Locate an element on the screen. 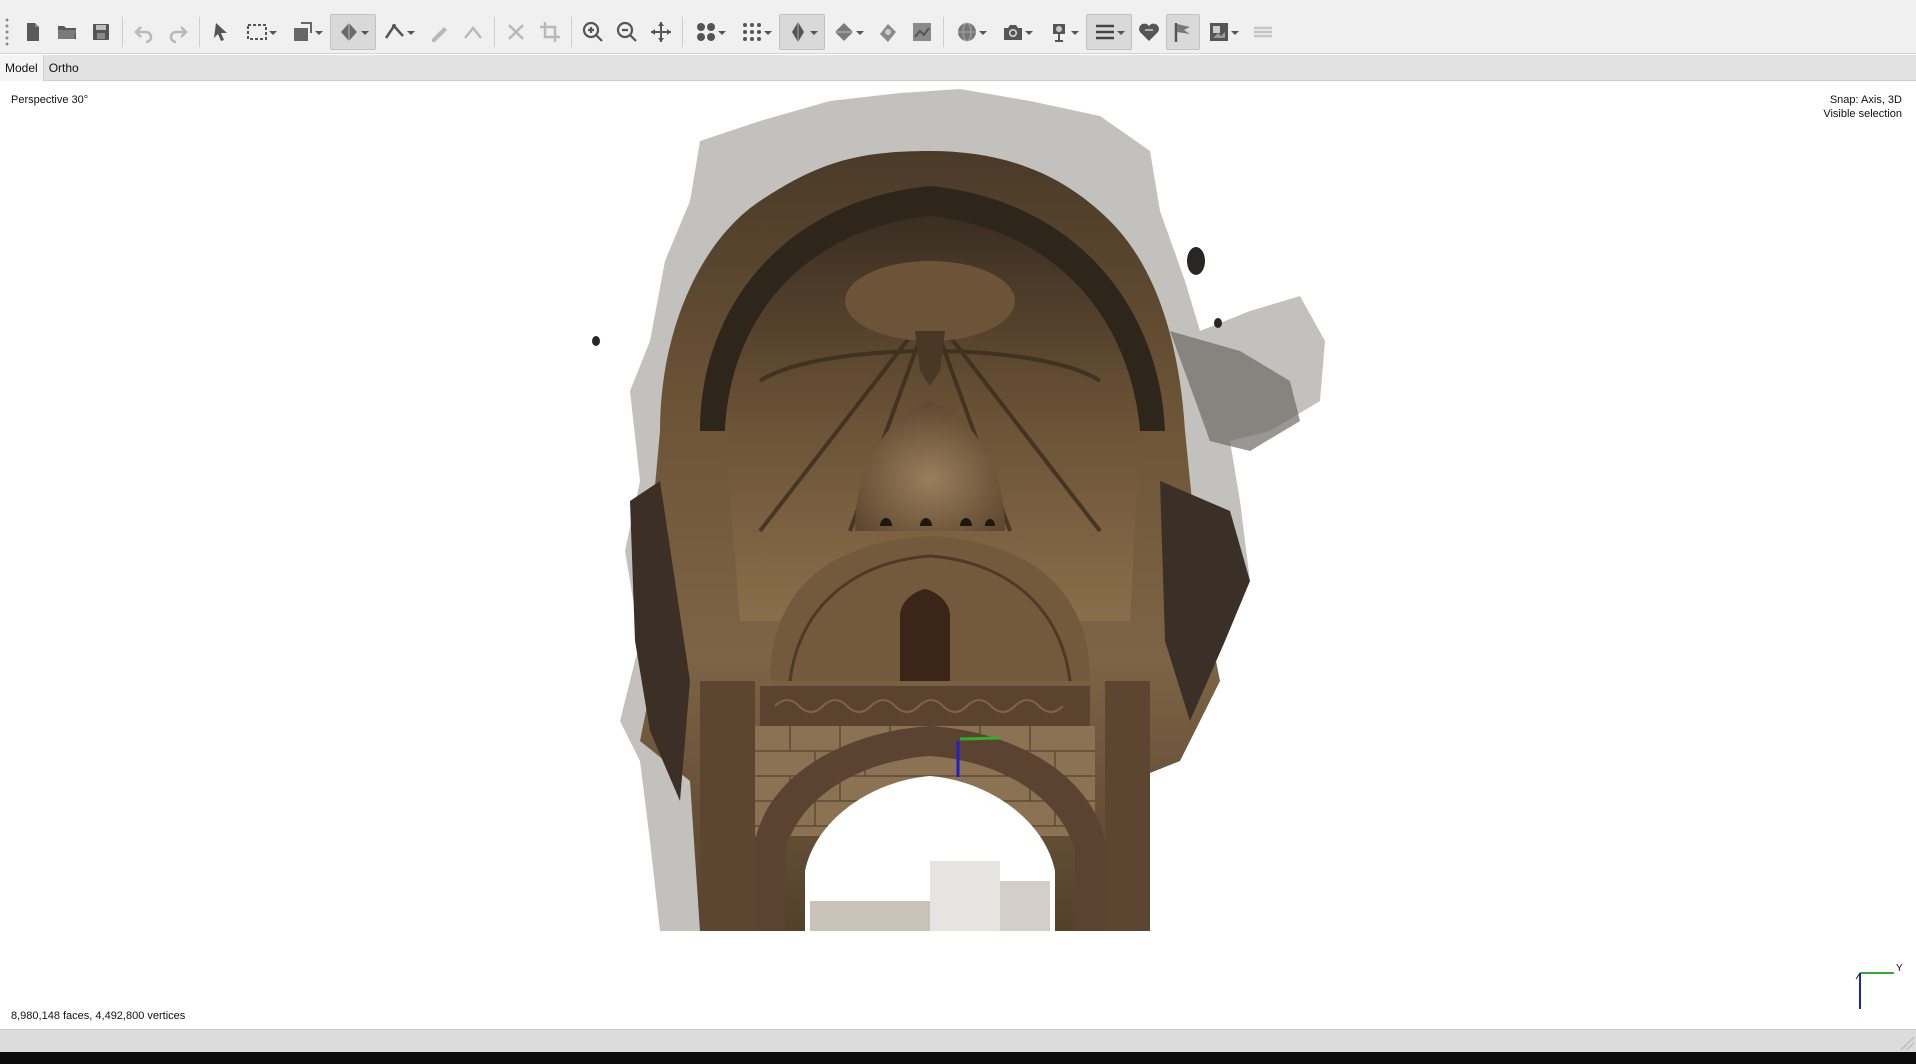 The image size is (1916, 1064). show-tiled-model-icon is located at coordinates (844, 32).